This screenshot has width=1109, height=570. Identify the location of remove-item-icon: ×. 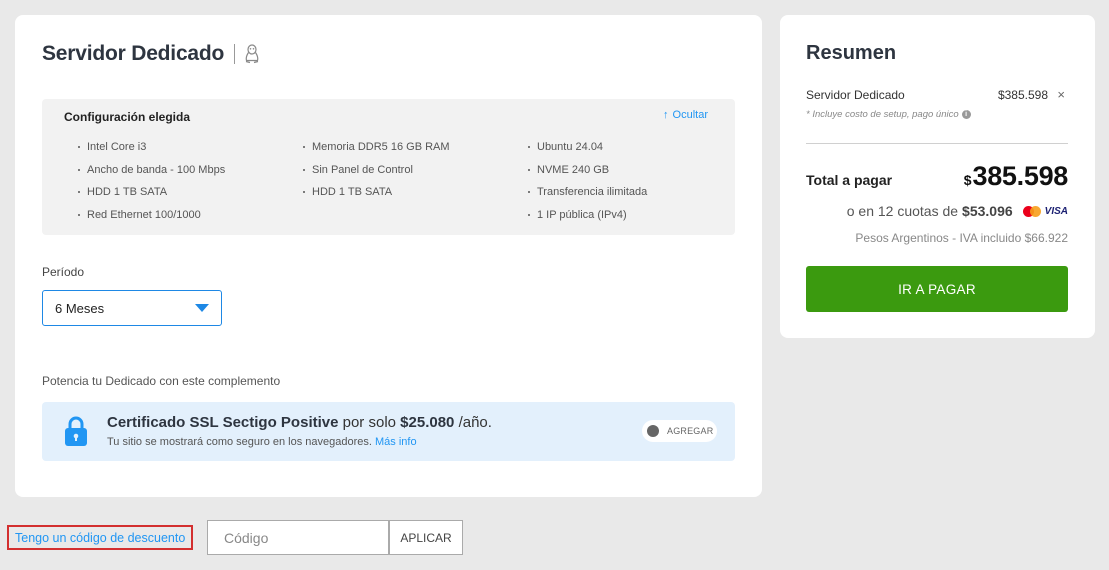
(1061, 94).